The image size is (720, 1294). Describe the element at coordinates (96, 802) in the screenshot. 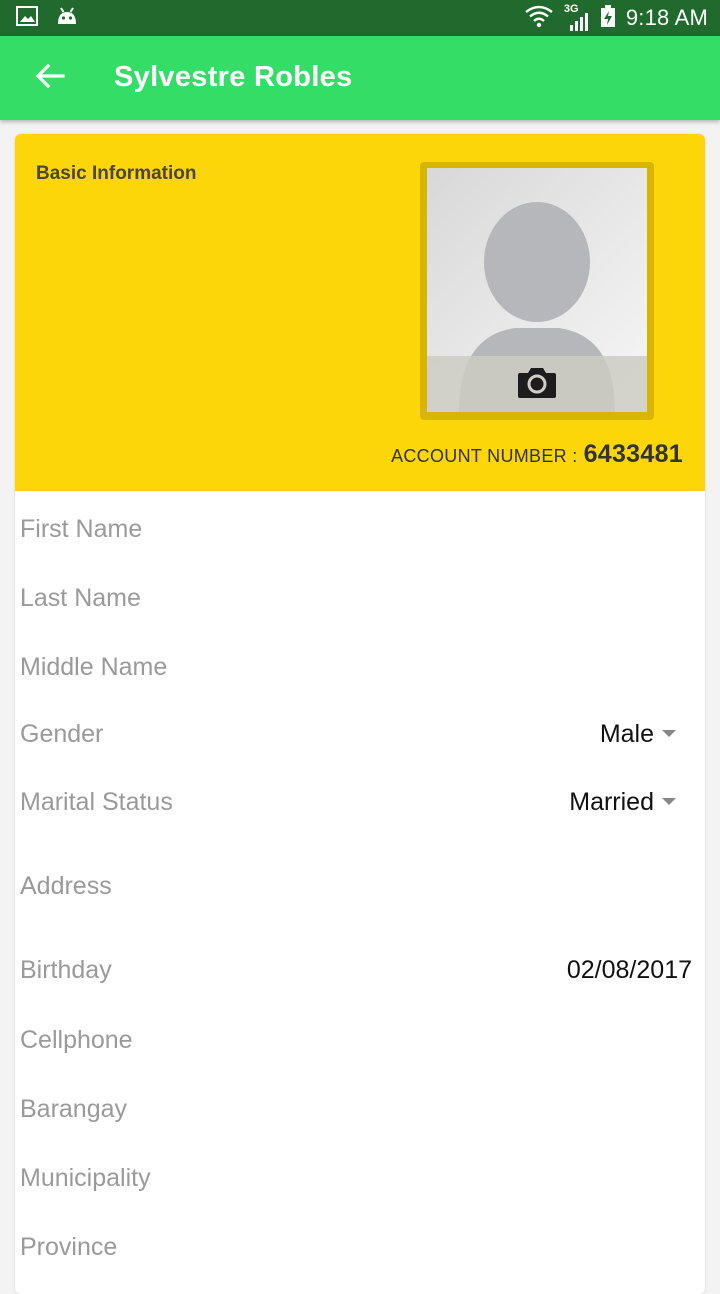

I see `marital-status-label: Marital Status` at that location.